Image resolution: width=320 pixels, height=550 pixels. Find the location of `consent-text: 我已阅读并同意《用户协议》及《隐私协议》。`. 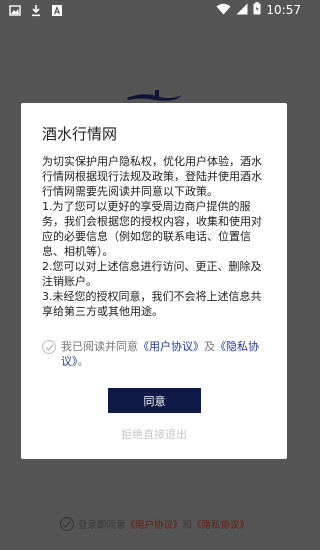

consent-text: 我已阅读并同意《用户协议》及《隐私协议》。 is located at coordinates (166, 354).